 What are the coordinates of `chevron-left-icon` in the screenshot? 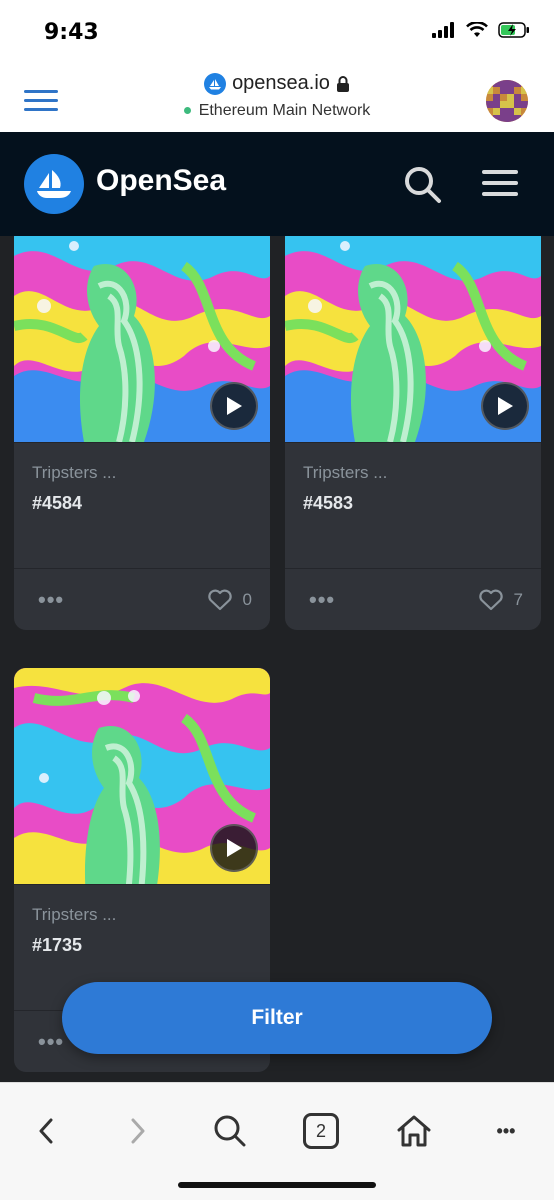 It's located at (46, 1131).